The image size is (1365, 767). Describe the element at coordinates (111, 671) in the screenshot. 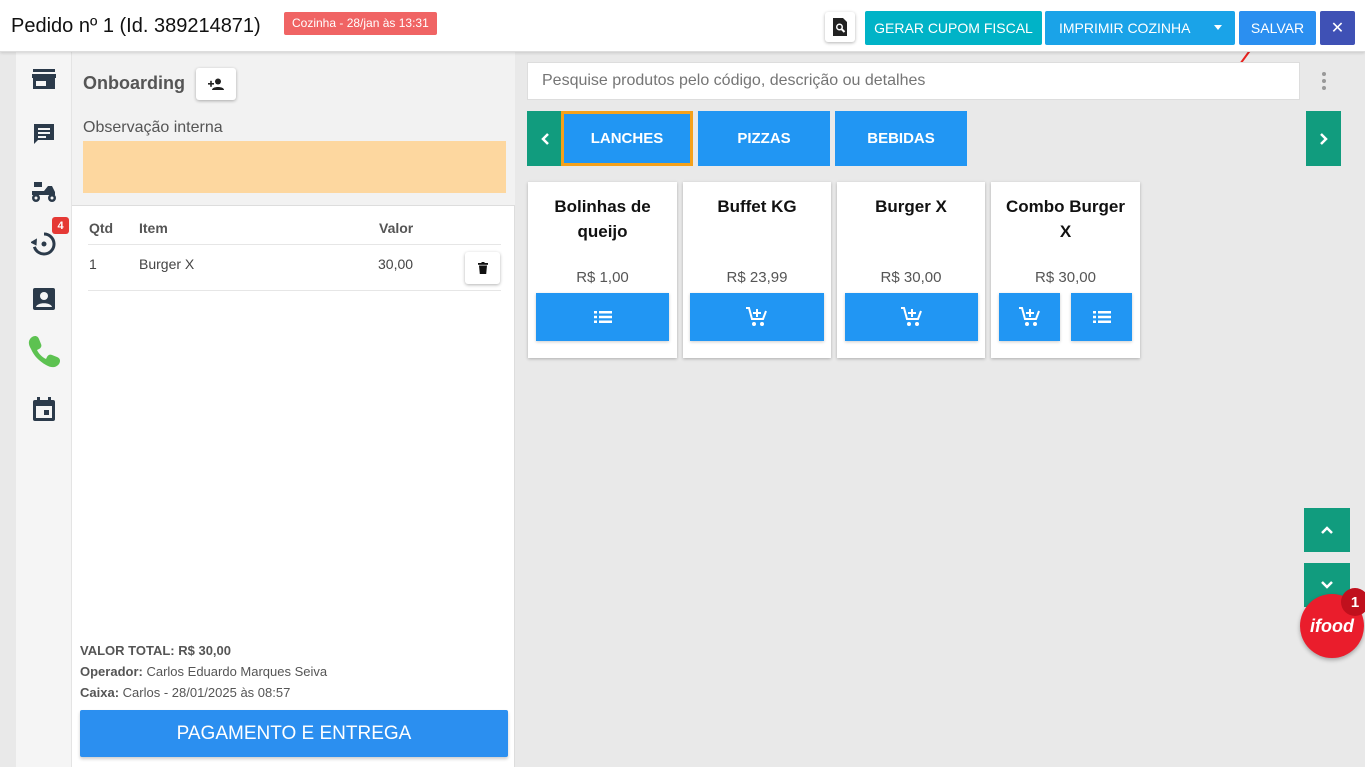

I see `operator-label: Operador:` at that location.